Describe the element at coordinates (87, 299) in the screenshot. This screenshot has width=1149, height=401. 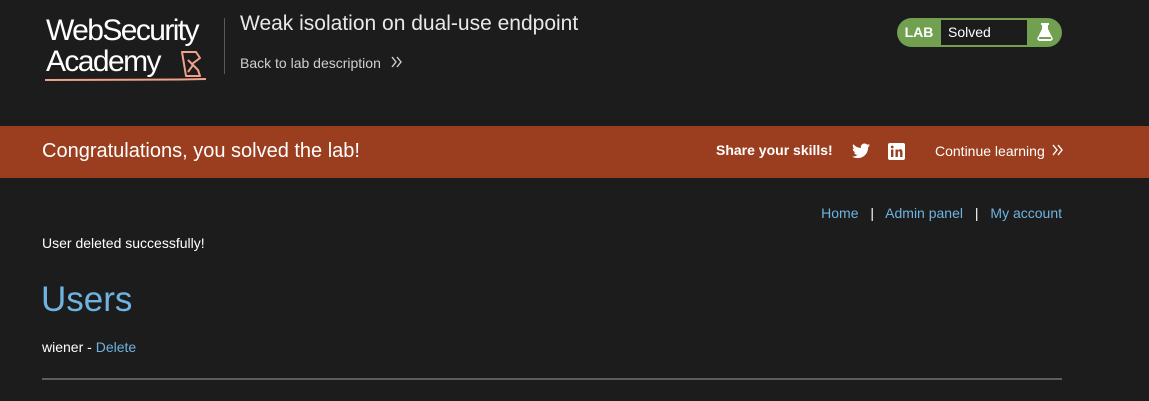
I see `users-heading: Users` at that location.